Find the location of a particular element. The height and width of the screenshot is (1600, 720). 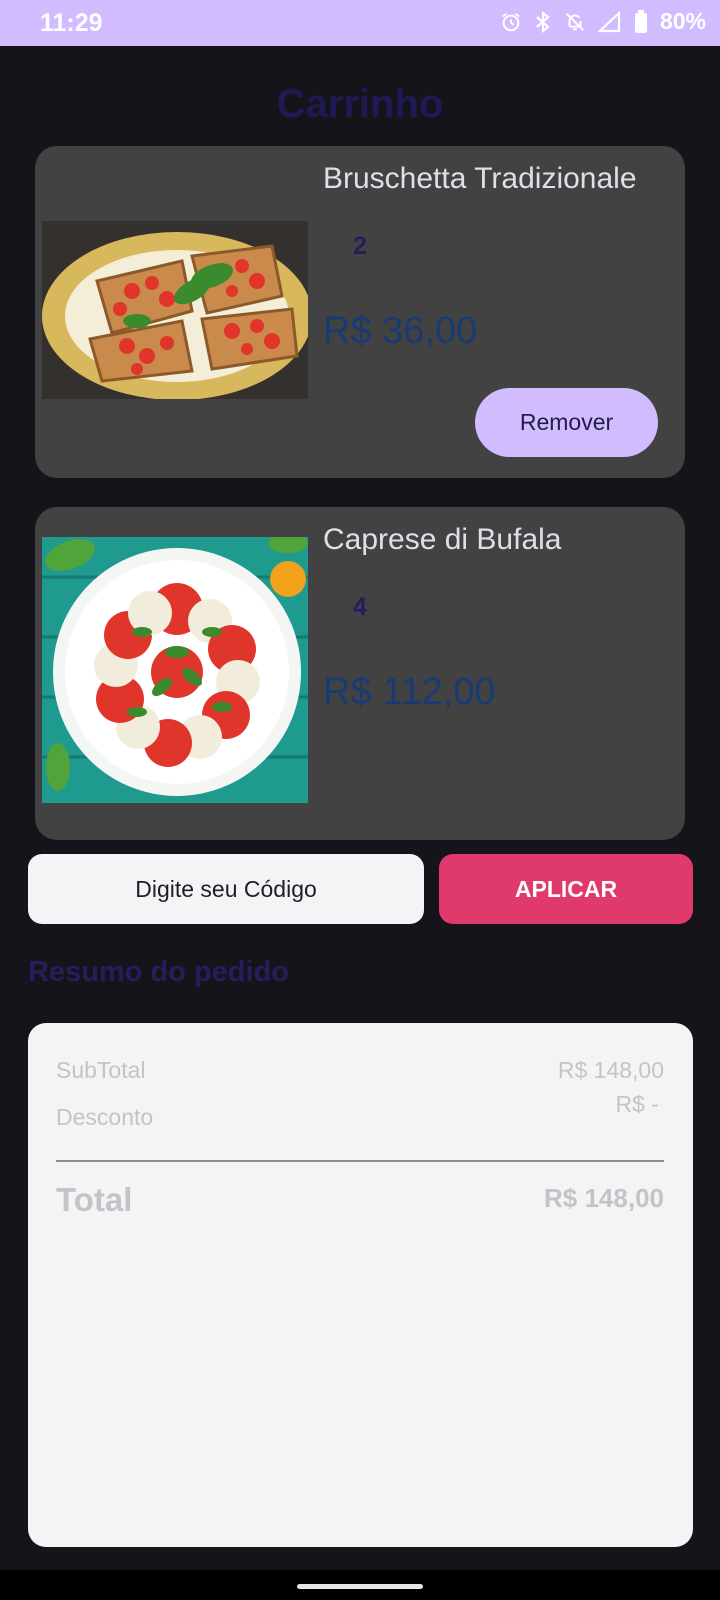

home-indicator is located at coordinates (360, 1586).